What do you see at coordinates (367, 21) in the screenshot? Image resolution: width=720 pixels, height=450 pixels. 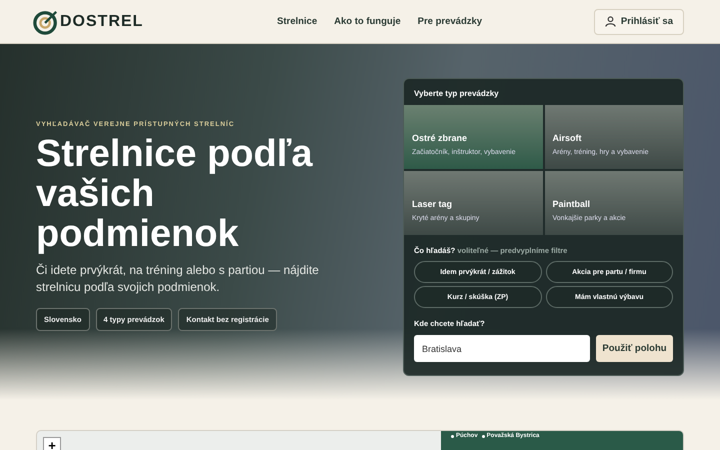 I see `nav-link: Ako to funguje` at bounding box center [367, 21].